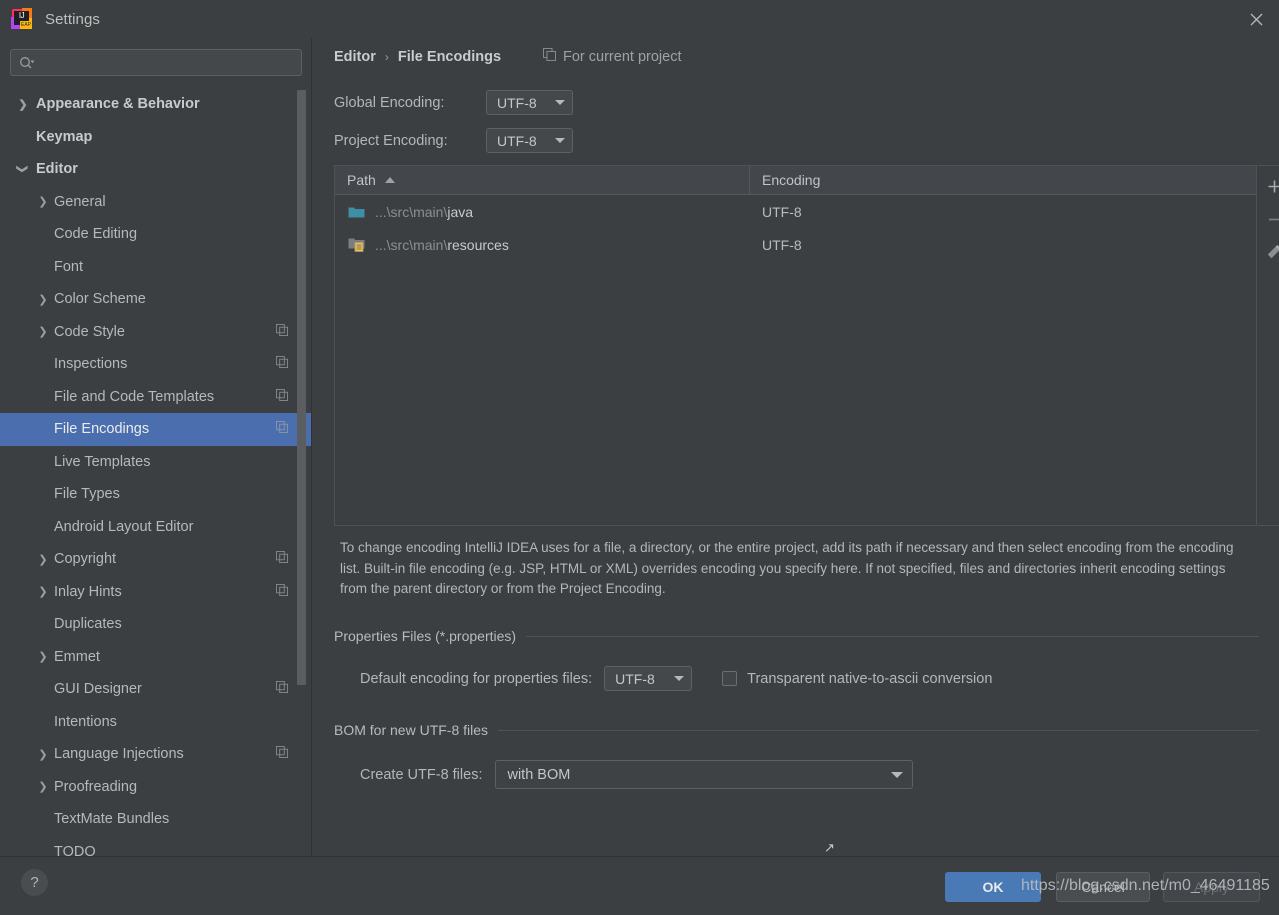  I want to click on sidebar-item-label: GUI Designer, so click(98, 689).